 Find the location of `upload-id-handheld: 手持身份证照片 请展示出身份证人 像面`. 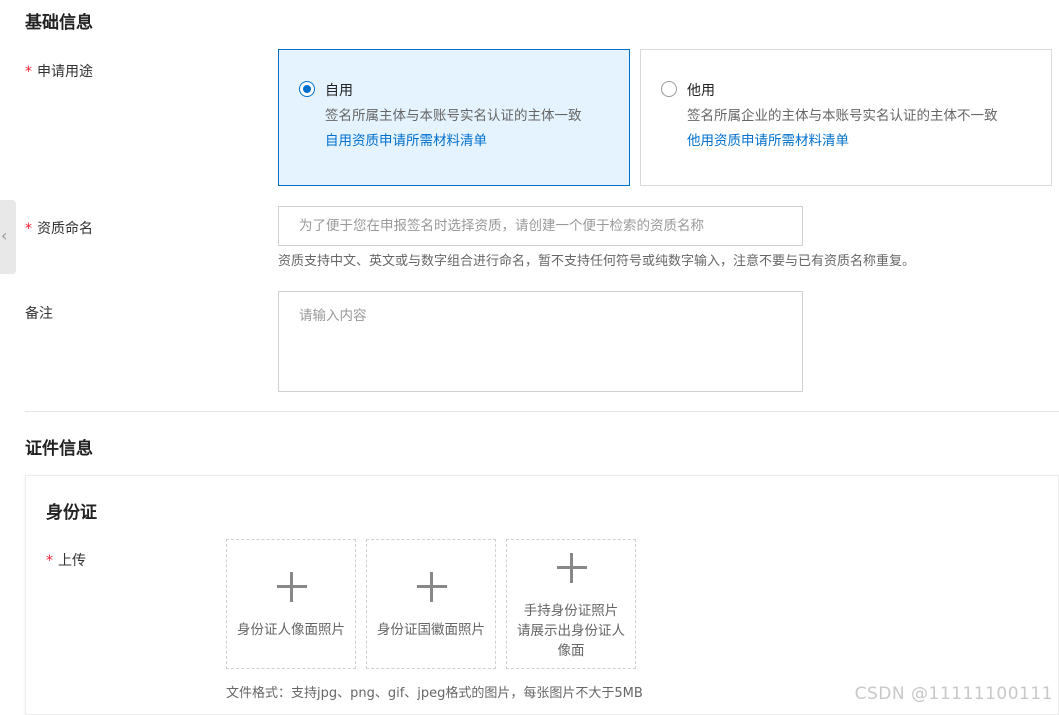

upload-id-handheld: 手持身份证照片 请展示出身份证人 像面 is located at coordinates (571, 604).